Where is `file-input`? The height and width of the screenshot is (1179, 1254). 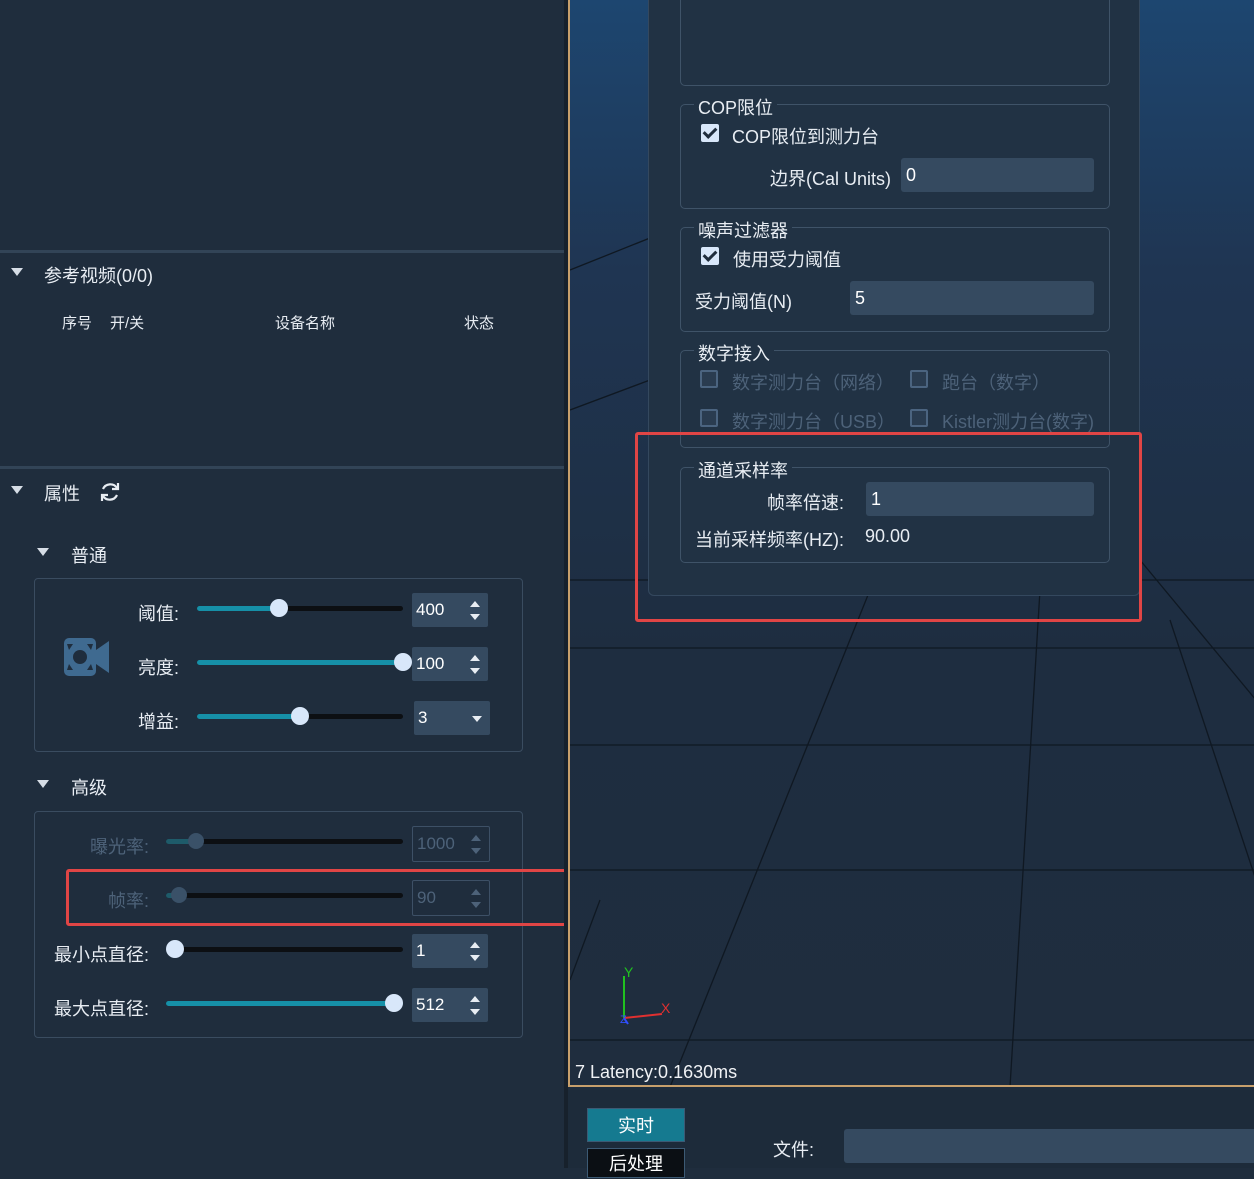
file-input is located at coordinates (1049, 1146).